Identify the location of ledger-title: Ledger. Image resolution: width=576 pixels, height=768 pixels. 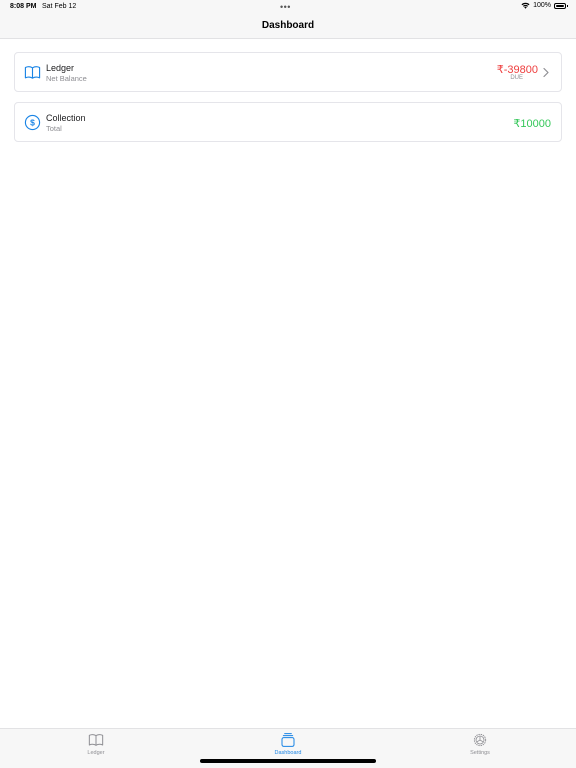
(60, 68).